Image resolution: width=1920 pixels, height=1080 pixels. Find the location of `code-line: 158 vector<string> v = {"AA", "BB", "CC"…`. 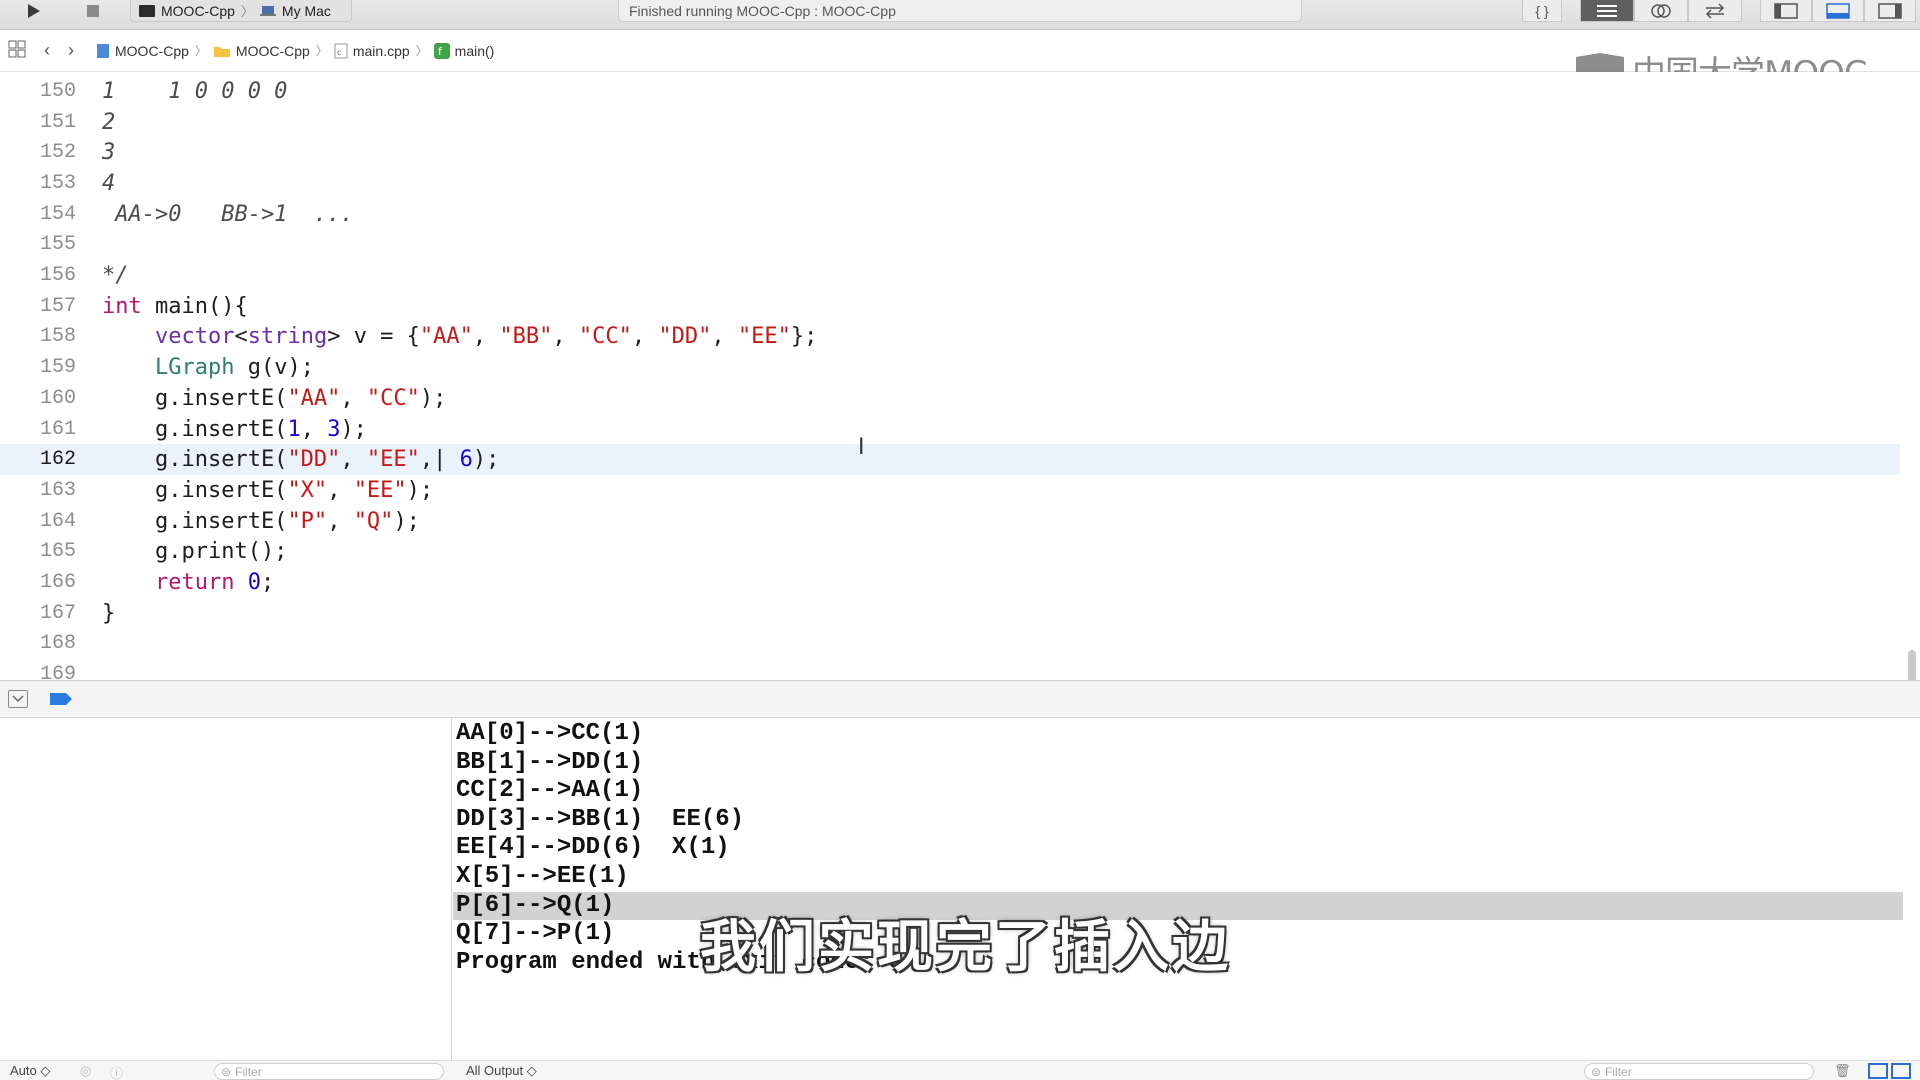

code-line: 158 vector<string> v = {"AA", "BB", "CC"… is located at coordinates (950, 337).